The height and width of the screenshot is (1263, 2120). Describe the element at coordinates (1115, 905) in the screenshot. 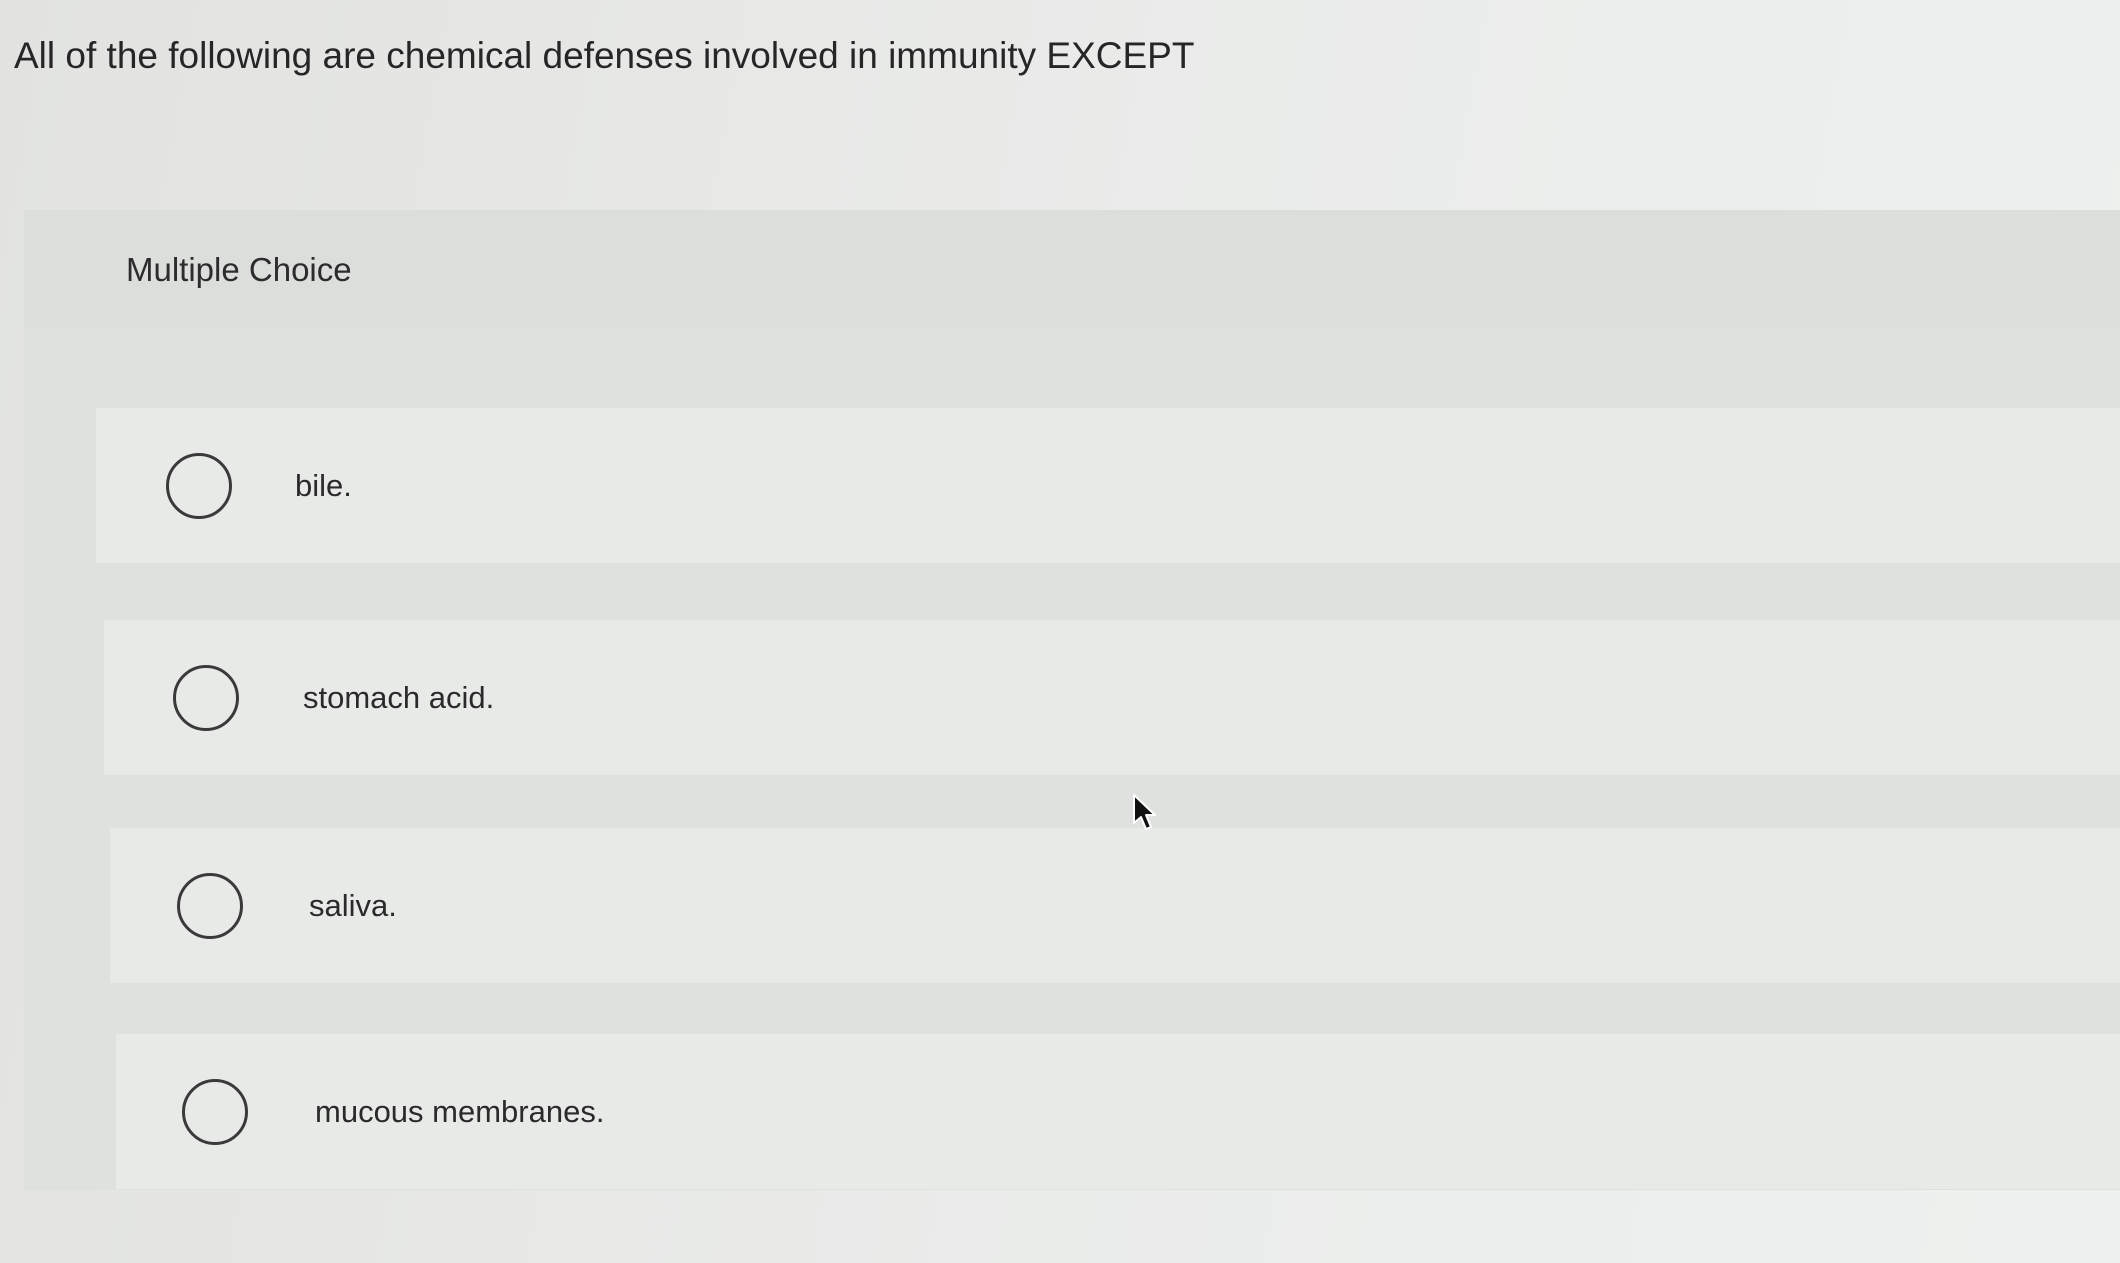

I see `answer-option-saliva: saliva.` at that location.